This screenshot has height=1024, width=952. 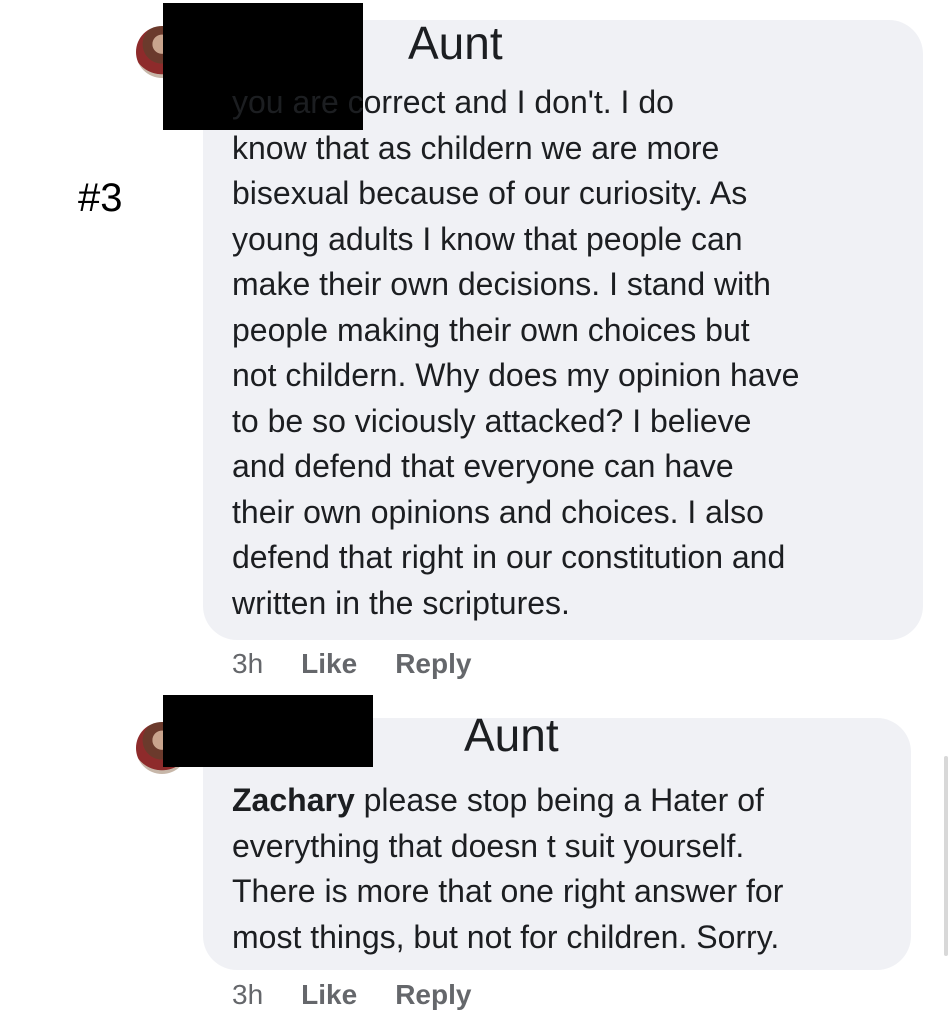 What do you see at coordinates (946, 856) in the screenshot?
I see `scrollbar` at bounding box center [946, 856].